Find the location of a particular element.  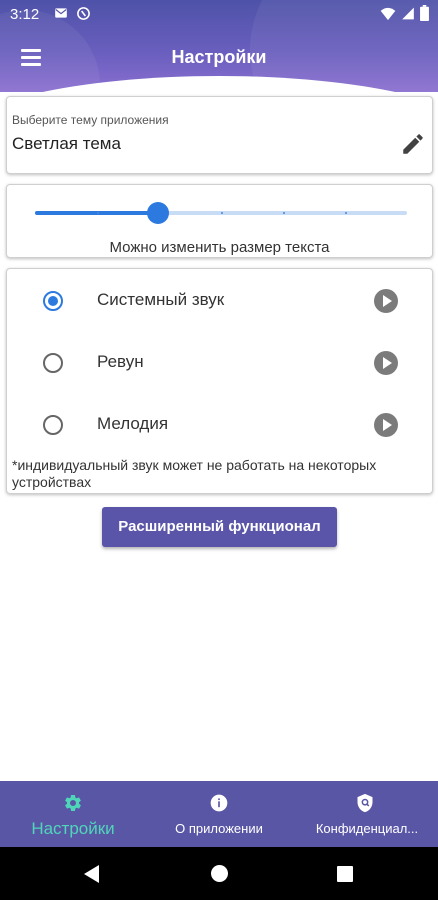

signal-icon is located at coordinates (408, 15).